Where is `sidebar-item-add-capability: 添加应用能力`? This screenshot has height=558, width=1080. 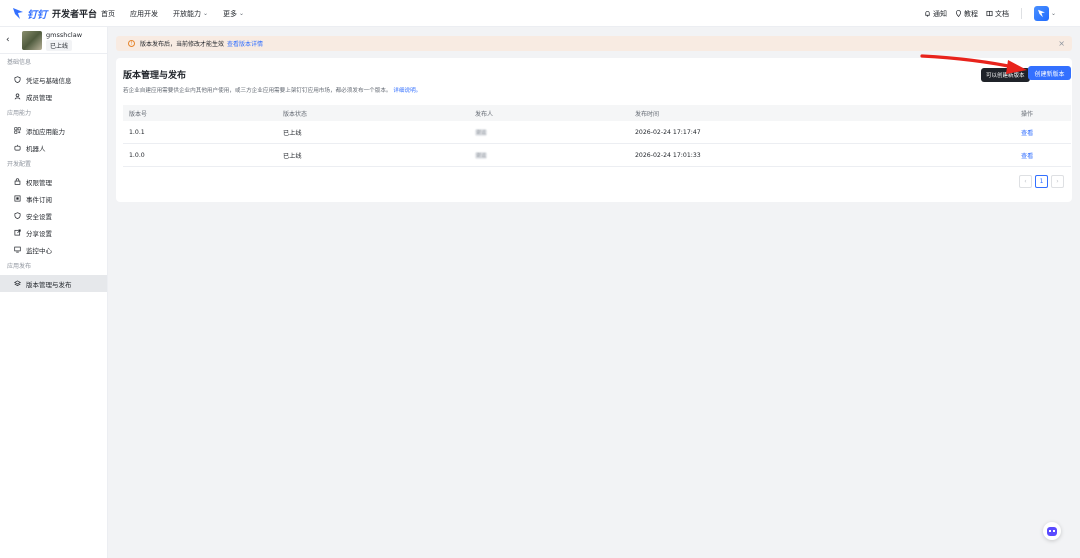
sidebar-item-add-capability: 添加应用能力 is located at coordinates (53, 130).